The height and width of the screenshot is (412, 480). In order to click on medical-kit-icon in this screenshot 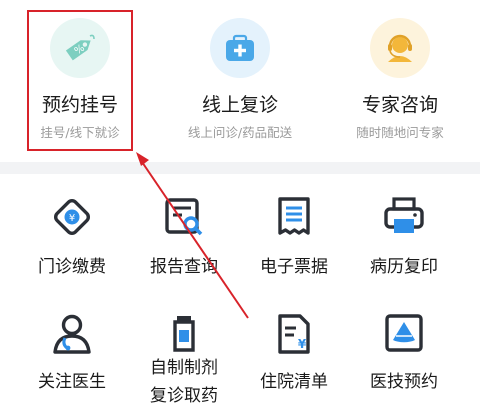, I will do `click(240, 48)`.